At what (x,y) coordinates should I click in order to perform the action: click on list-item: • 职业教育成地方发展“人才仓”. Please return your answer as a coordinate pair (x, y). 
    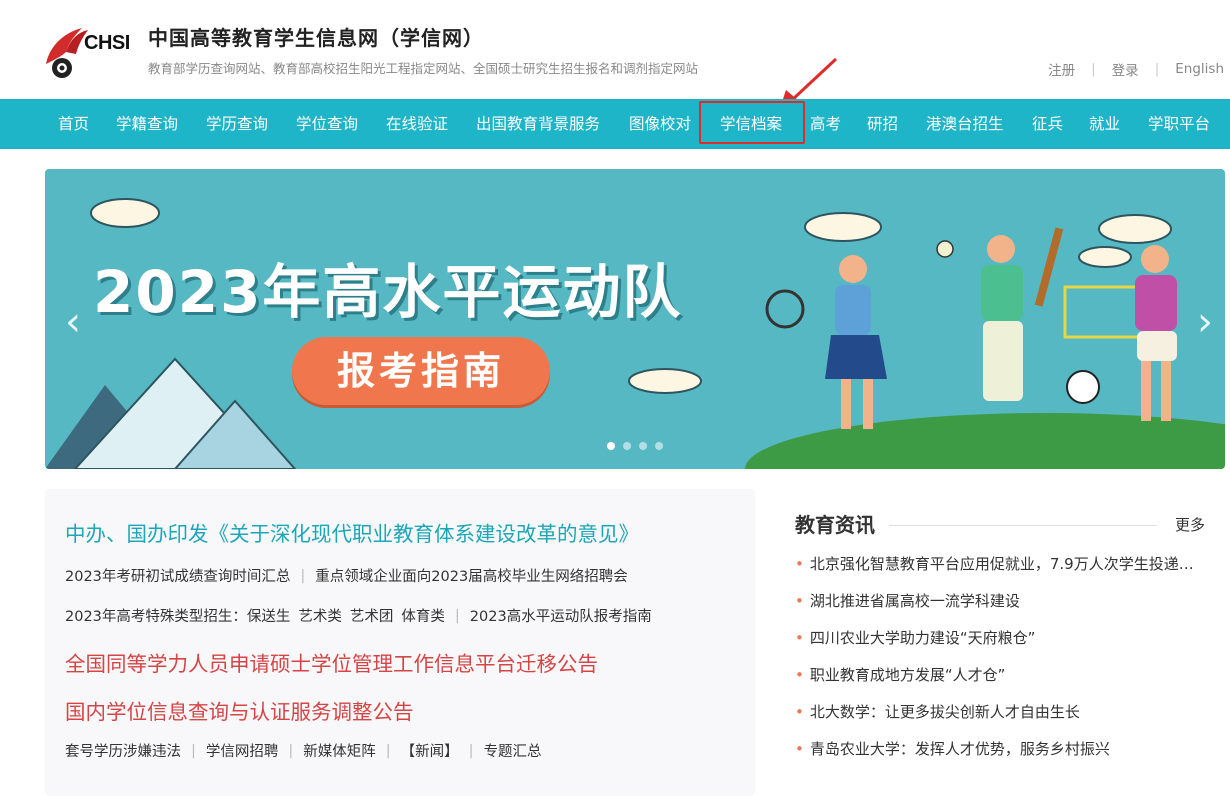
    Looking at the image, I should click on (1000, 674).